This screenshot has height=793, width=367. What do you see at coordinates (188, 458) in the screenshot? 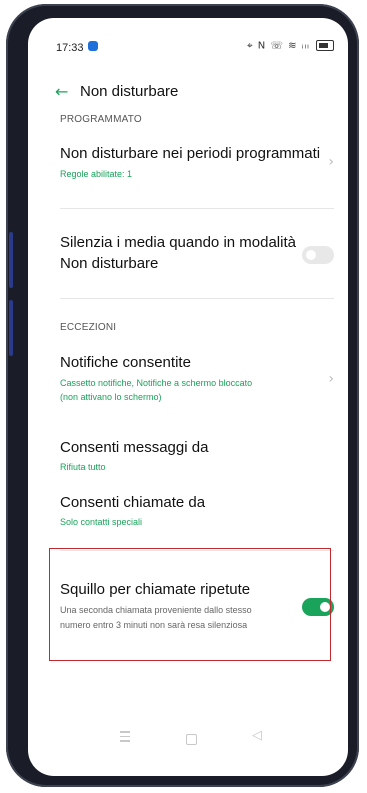
I see `allow-messages-item: Consenti messaggi da Rifiuta tutto` at bounding box center [188, 458].